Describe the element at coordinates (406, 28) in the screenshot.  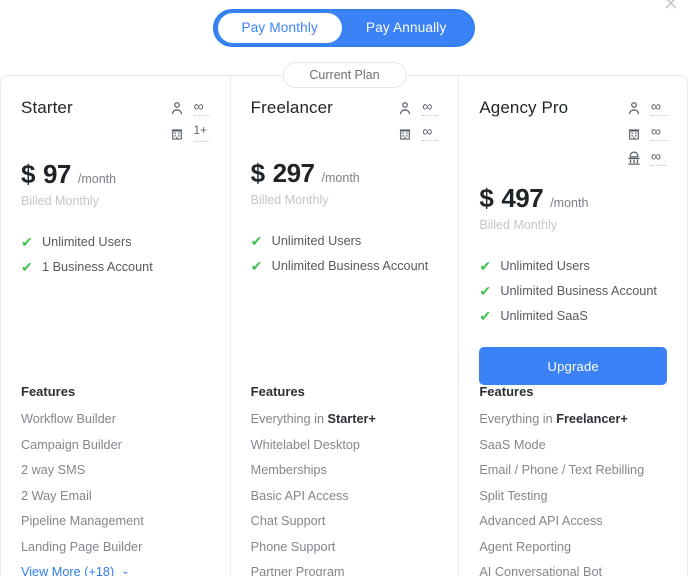
I see `toggle-pay-annually: Pay Annually` at that location.